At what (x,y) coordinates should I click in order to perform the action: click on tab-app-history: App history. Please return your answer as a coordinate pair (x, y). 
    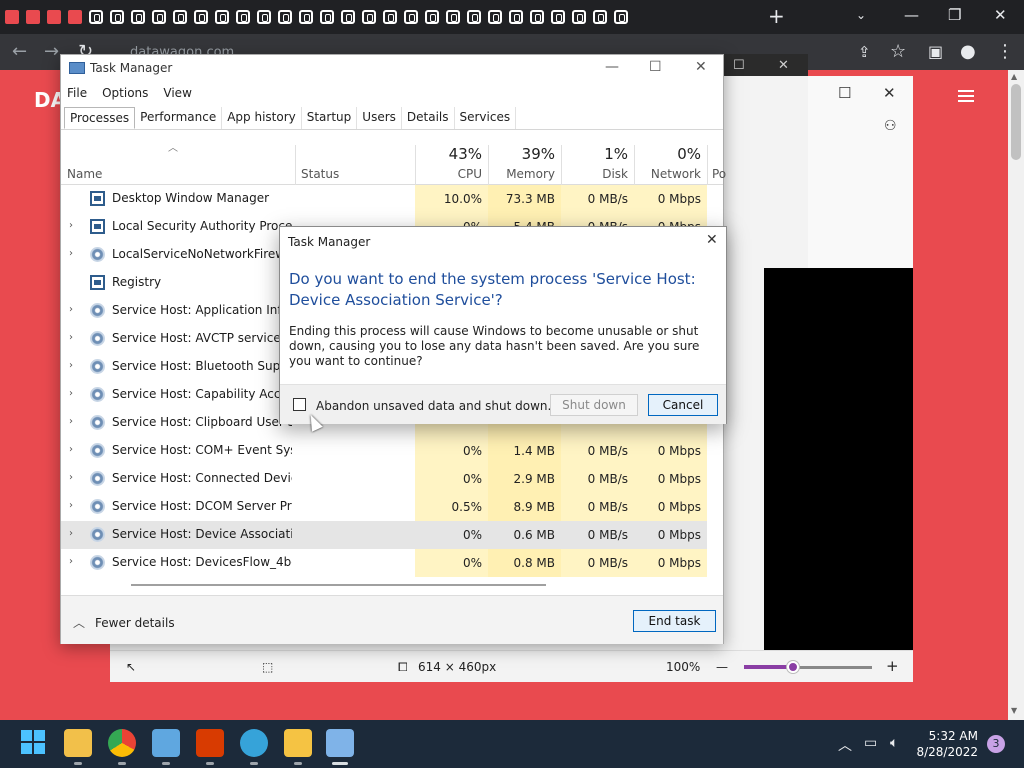
    Looking at the image, I should click on (262, 118).